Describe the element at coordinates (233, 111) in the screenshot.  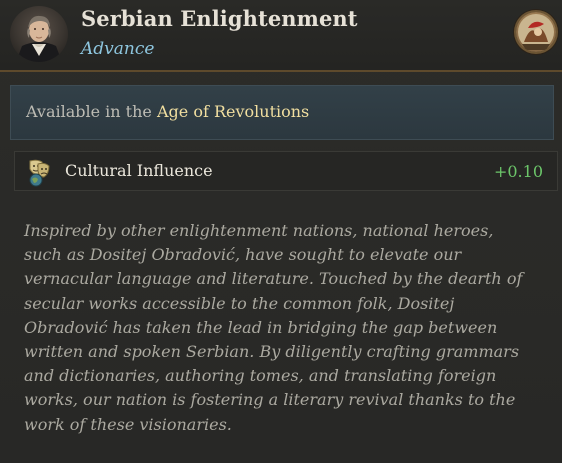
I see `age-name-link: Age of Revolutions` at that location.